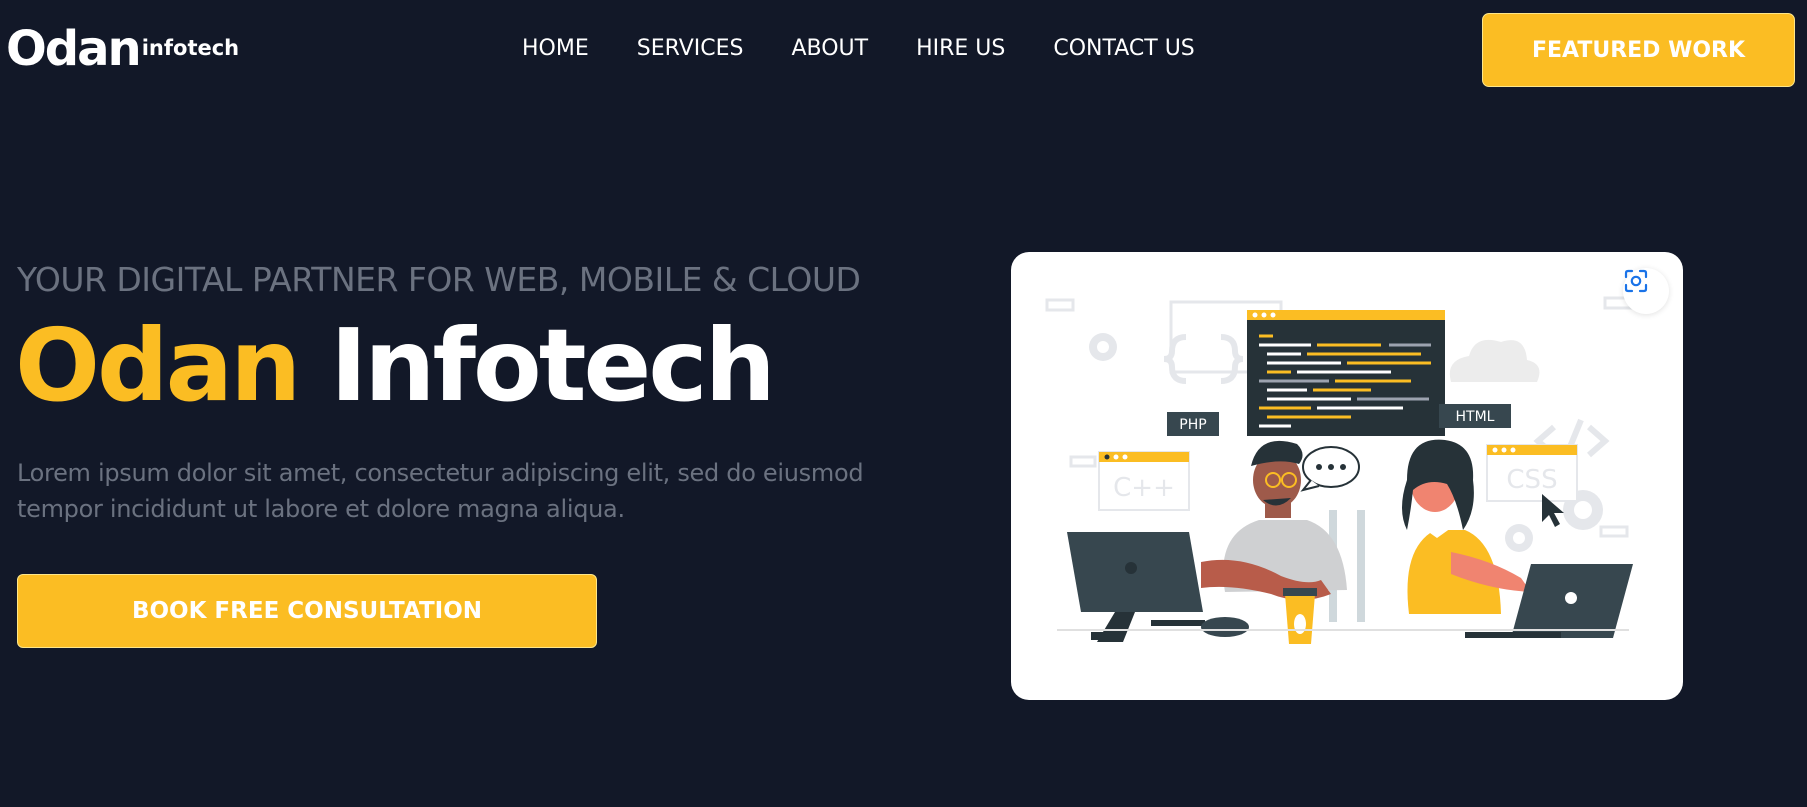 The width and height of the screenshot is (1807, 807). What do you see at coordinates (1144, 488) in the screenshot?
I see `cpp-tag: C++` at bounding box center [1144, 488].